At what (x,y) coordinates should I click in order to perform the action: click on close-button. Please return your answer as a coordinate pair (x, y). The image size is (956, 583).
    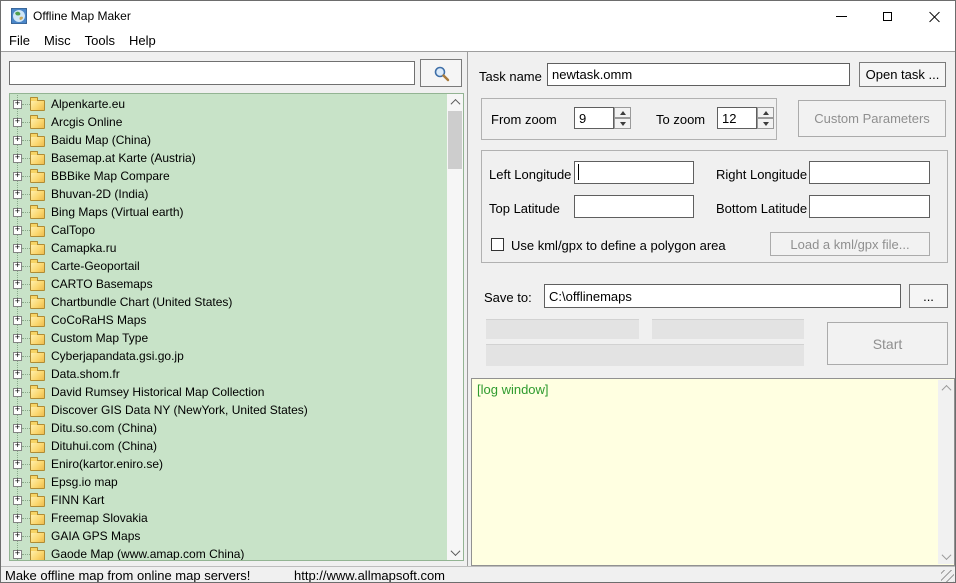
    Looking at the image, I should click on (934, 16).